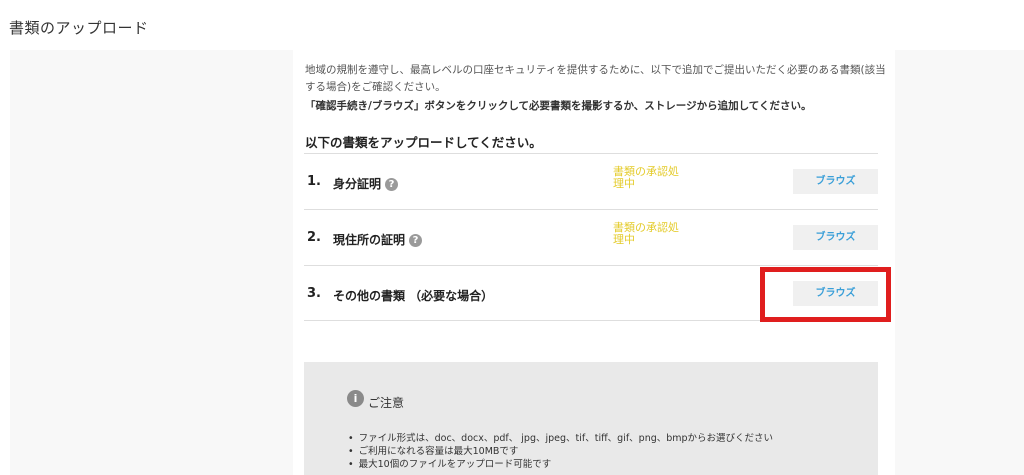  I want to click on document-label: 現住所の証明?, so click(378, 239).